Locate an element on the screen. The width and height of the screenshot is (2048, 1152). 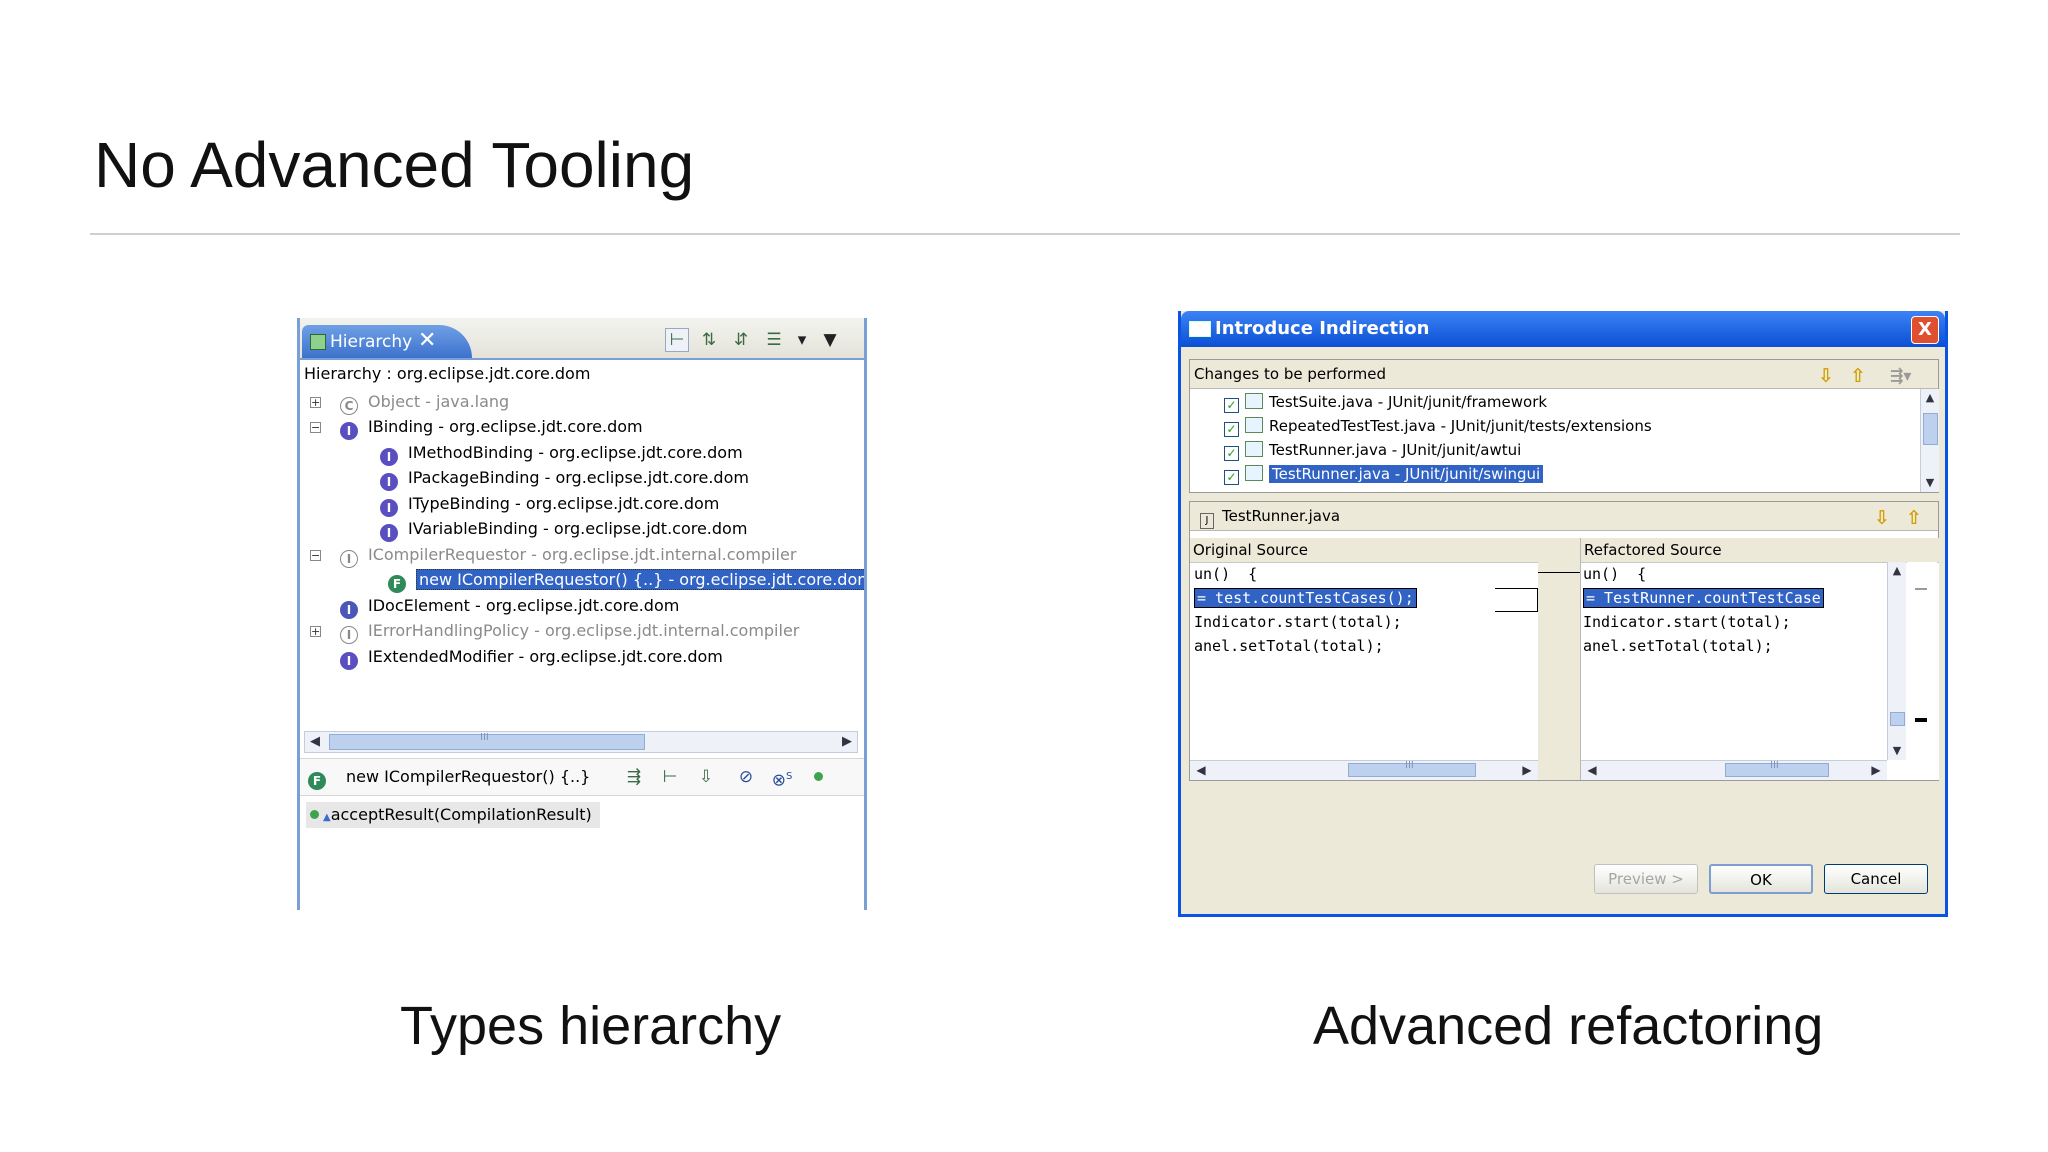
tree-item: C Object - java.lang is located at coordinates (425, 402).